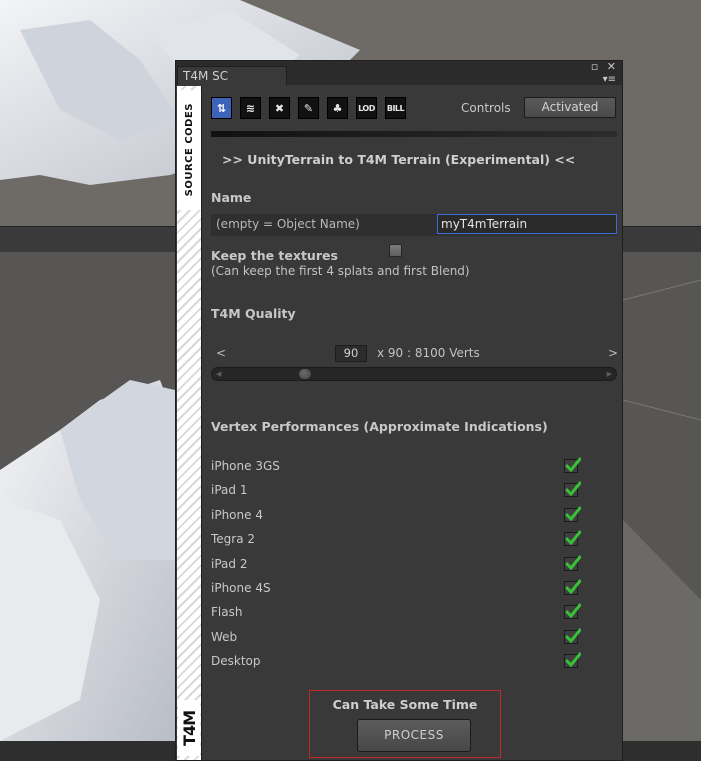 This screenshot has width=701, height=761. What do you see at coordinates (570, 107) in the screenshot?
I see `controls-activated-button: Activated` at bounding box center [570, 107].